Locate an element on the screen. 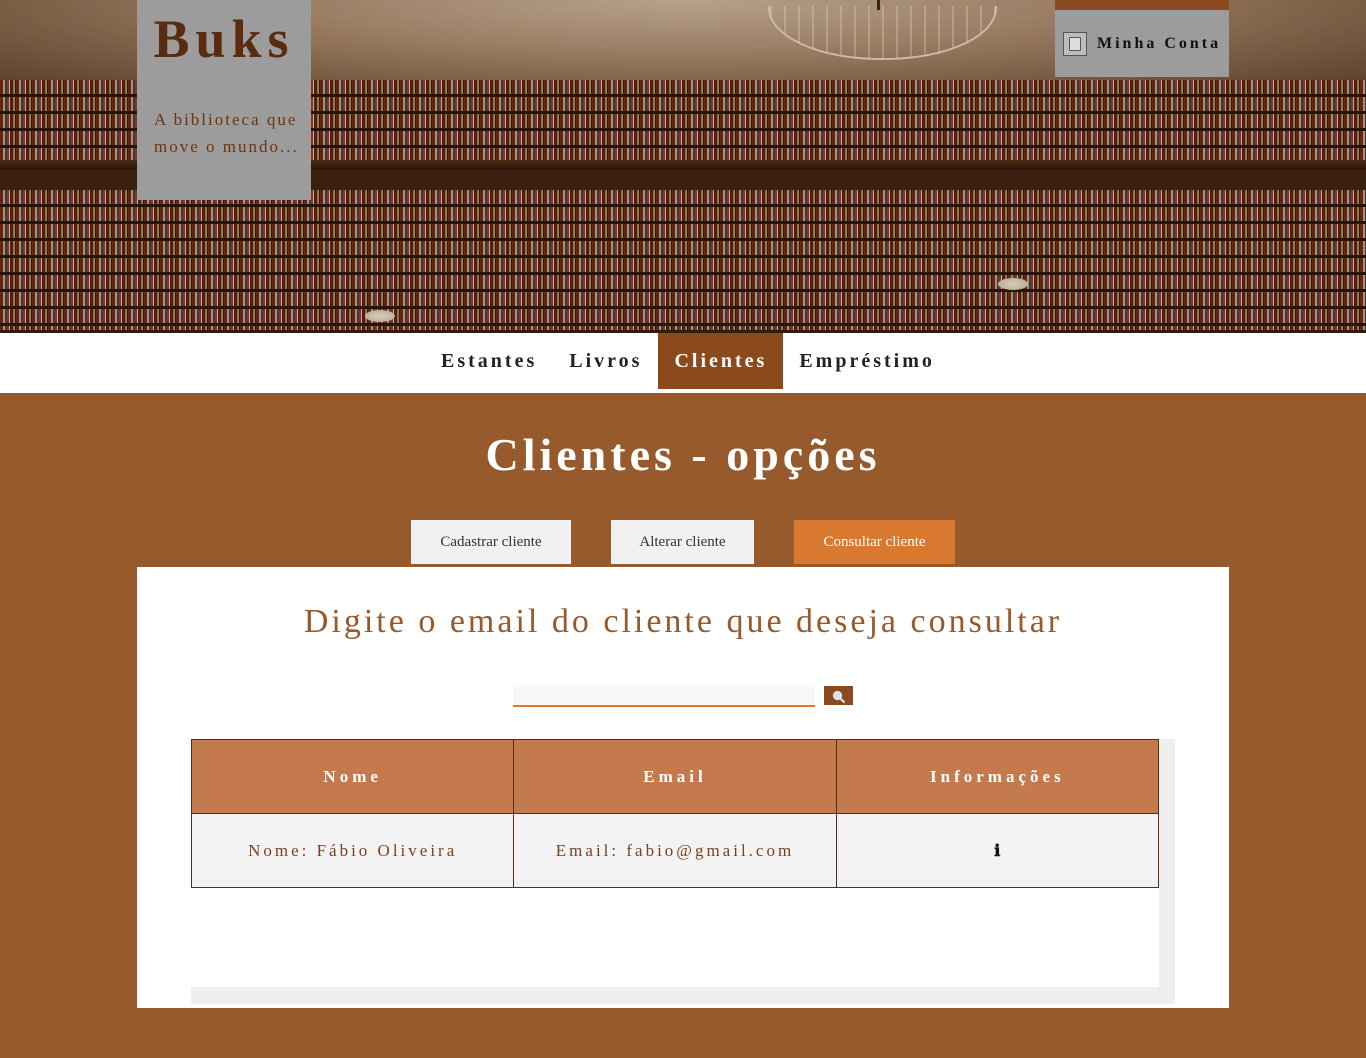 The image size is (1366, 1058). main-nav: Estantes Livros Clientes Empréstimo is located at coordinates (683, 363).